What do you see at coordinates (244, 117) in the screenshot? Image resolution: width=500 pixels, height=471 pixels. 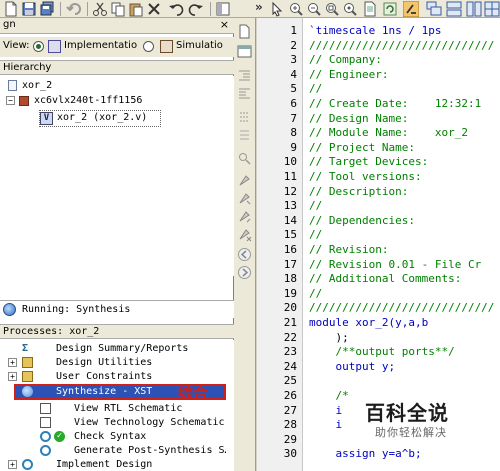 I see `comment-icon` at bounding box center [244, 117].